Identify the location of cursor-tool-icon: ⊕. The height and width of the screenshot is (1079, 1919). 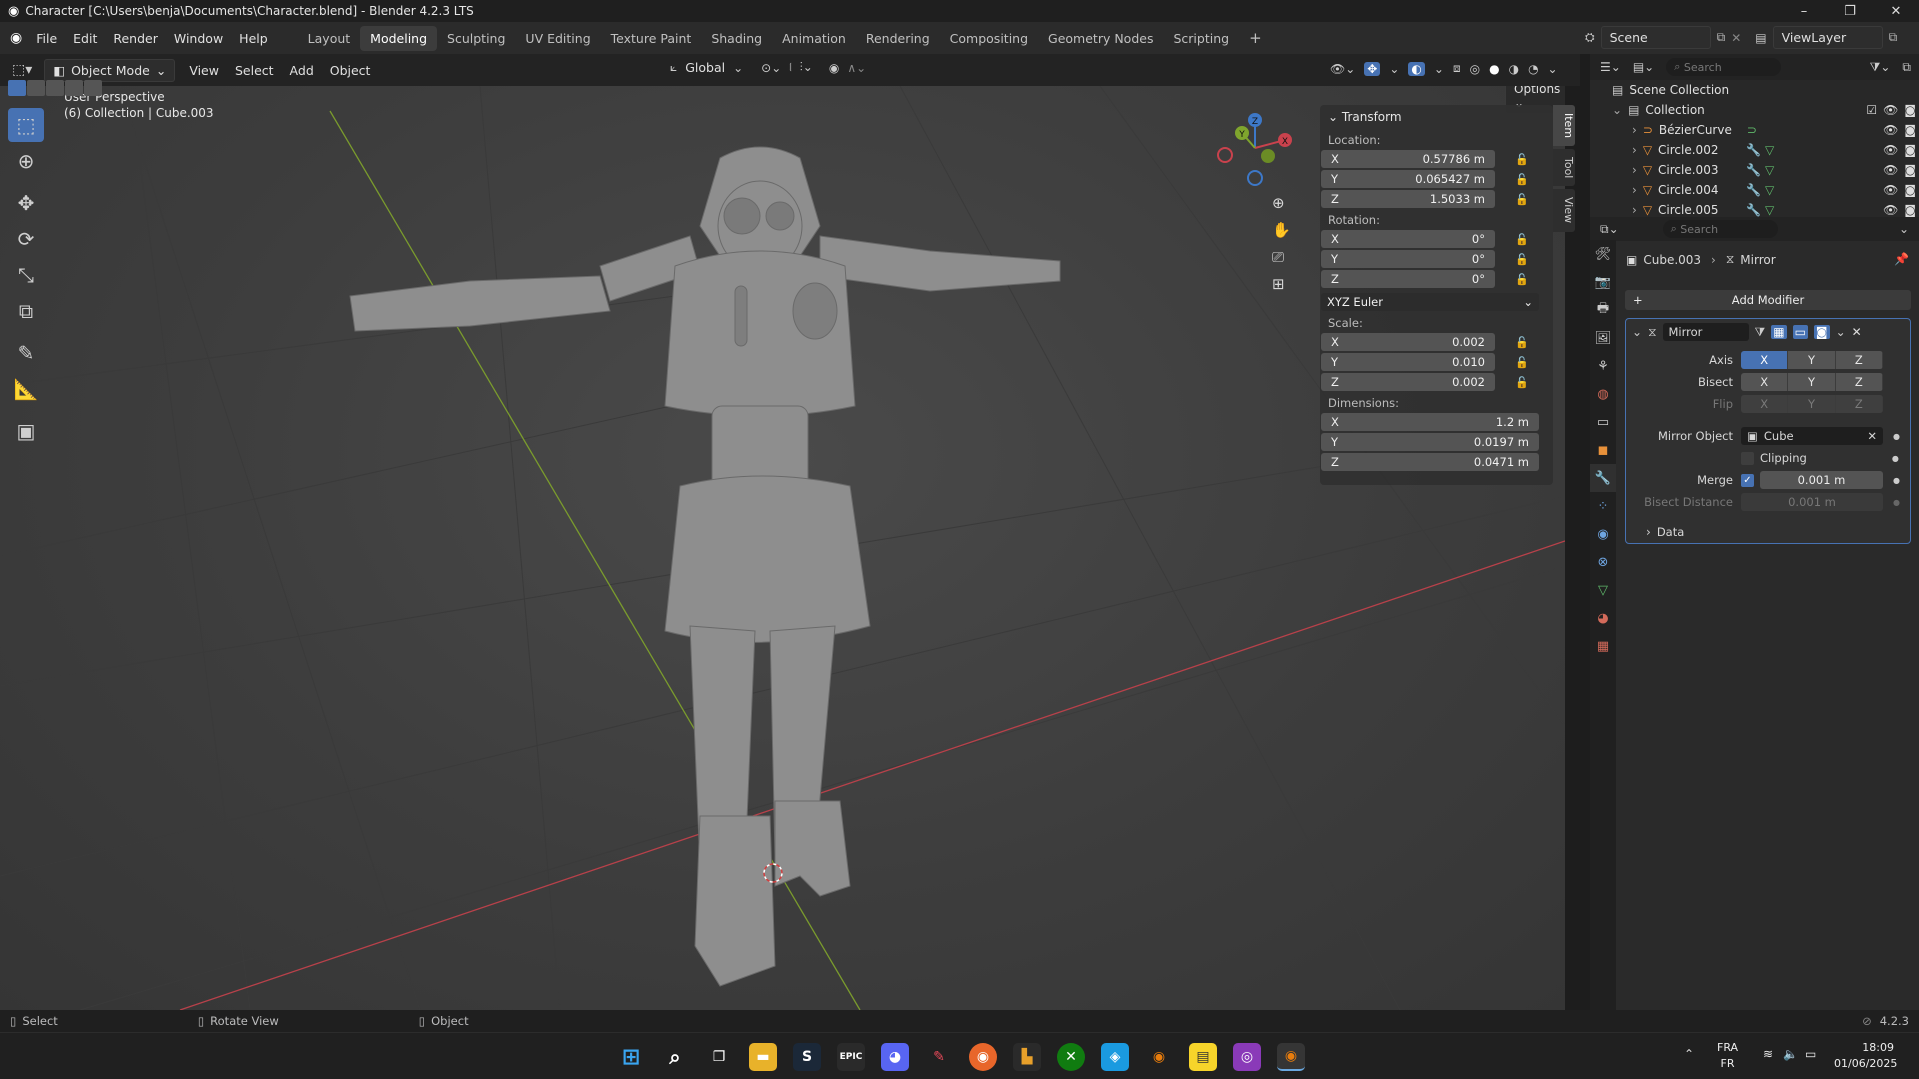
(26, 161).